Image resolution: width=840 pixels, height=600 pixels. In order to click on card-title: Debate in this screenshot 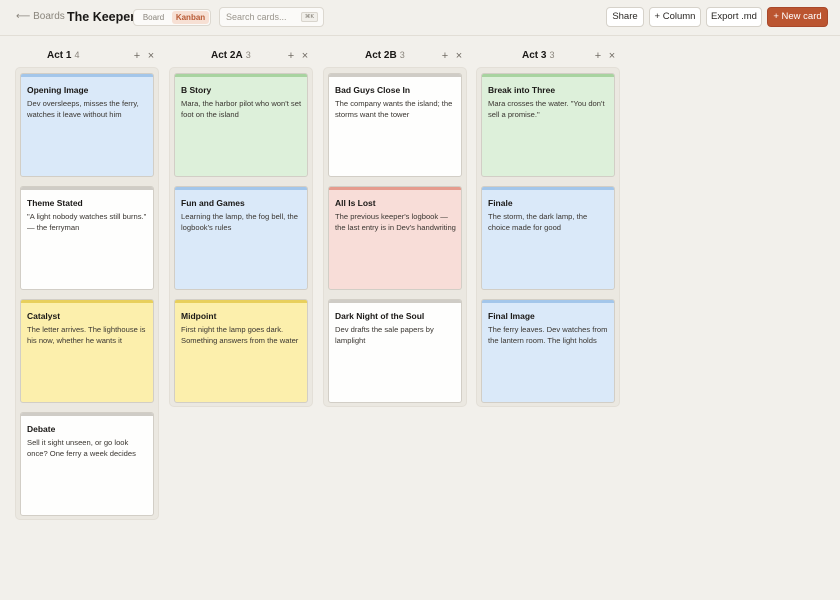, I will do `click(41, 429)`.